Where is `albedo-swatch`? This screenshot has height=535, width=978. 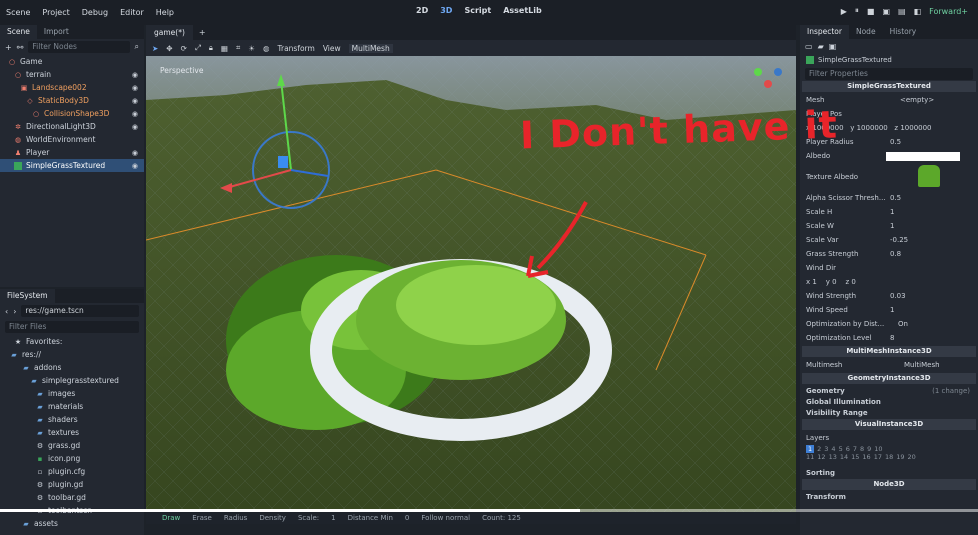 albedo-swatch is located at coordinates (923, 156).